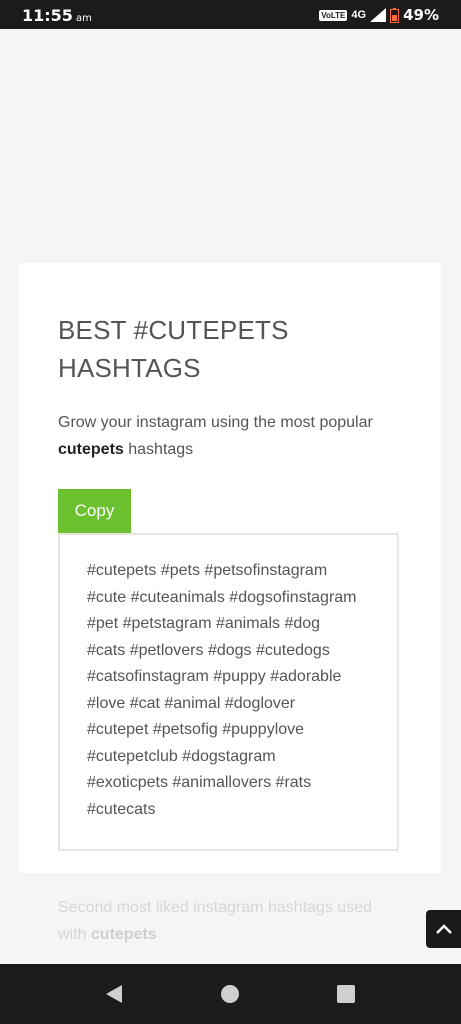 The height and width of the screenshot is (1024, 461). Describe the element at coordinates (158, 449) in the screenshot. I see `subtitle-suffix: hashtags` at that location.